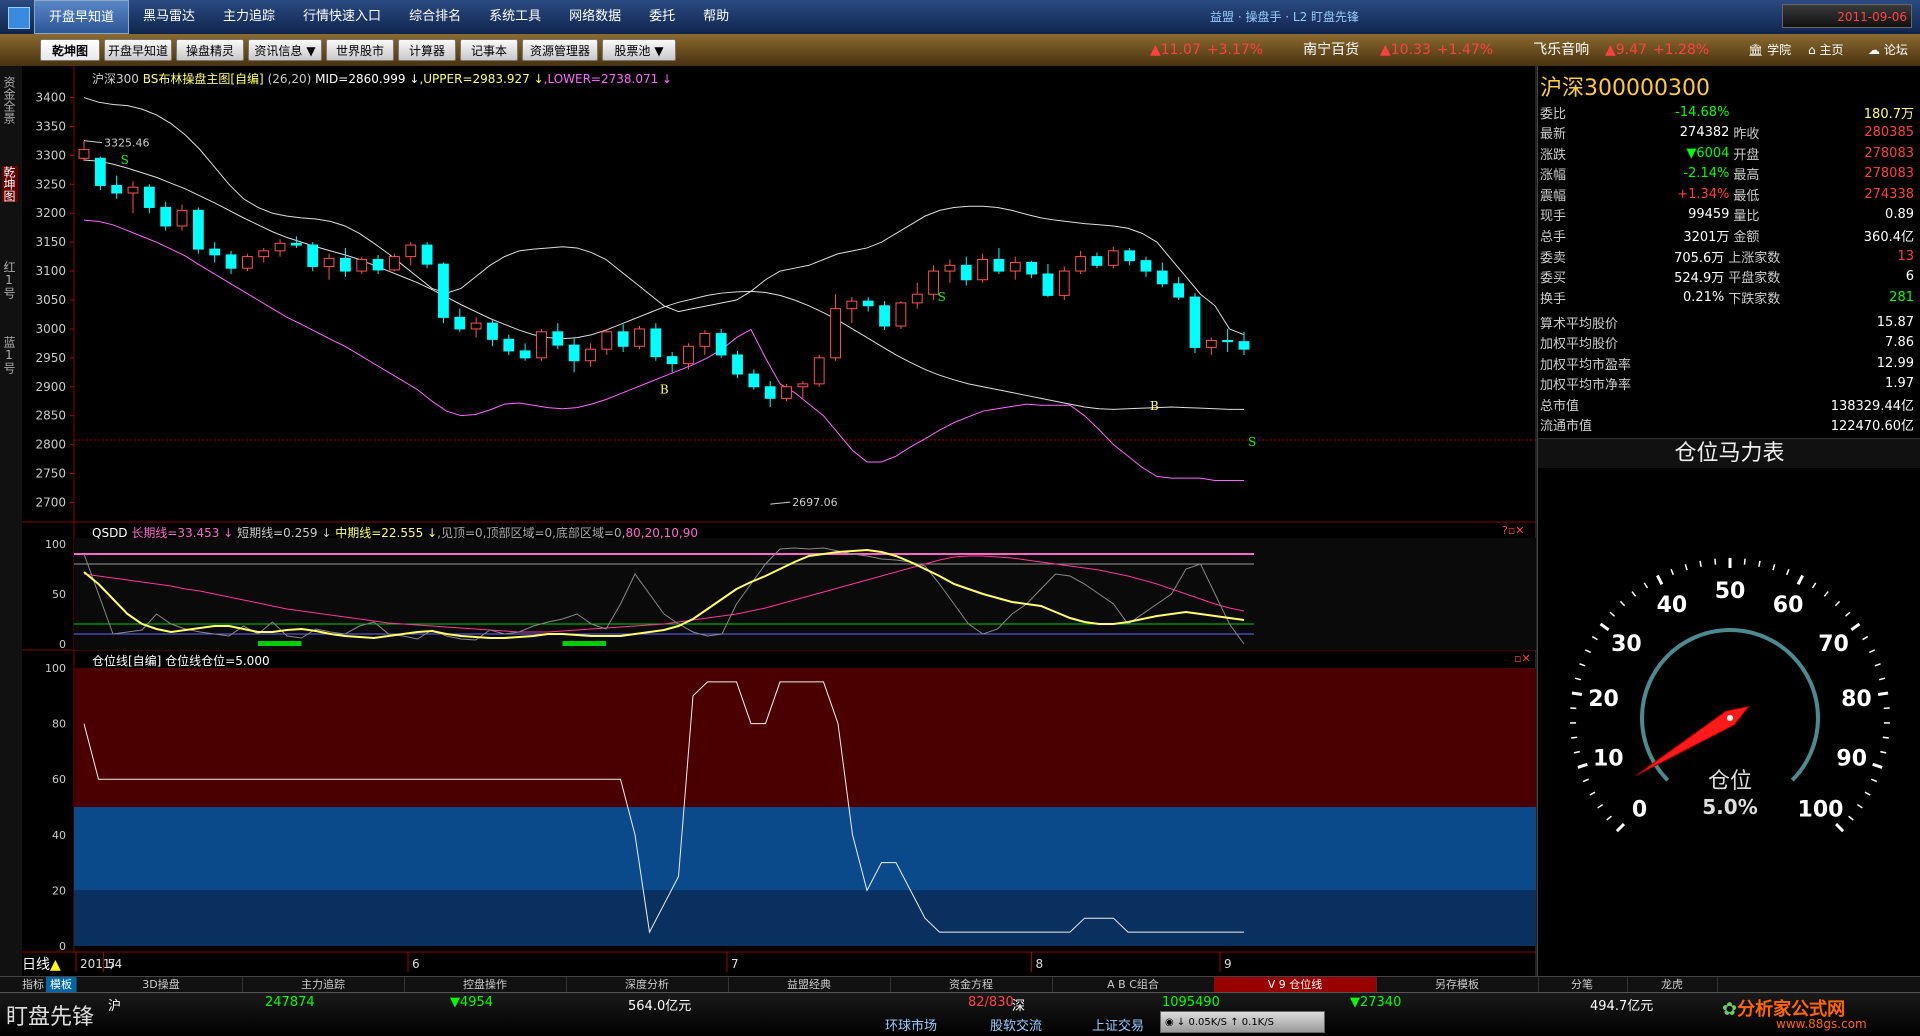 This screenshot has width=1920, height=1036. I want to click on quote-row: 涨幅-2.14%最高278083, so click(1727, 174).